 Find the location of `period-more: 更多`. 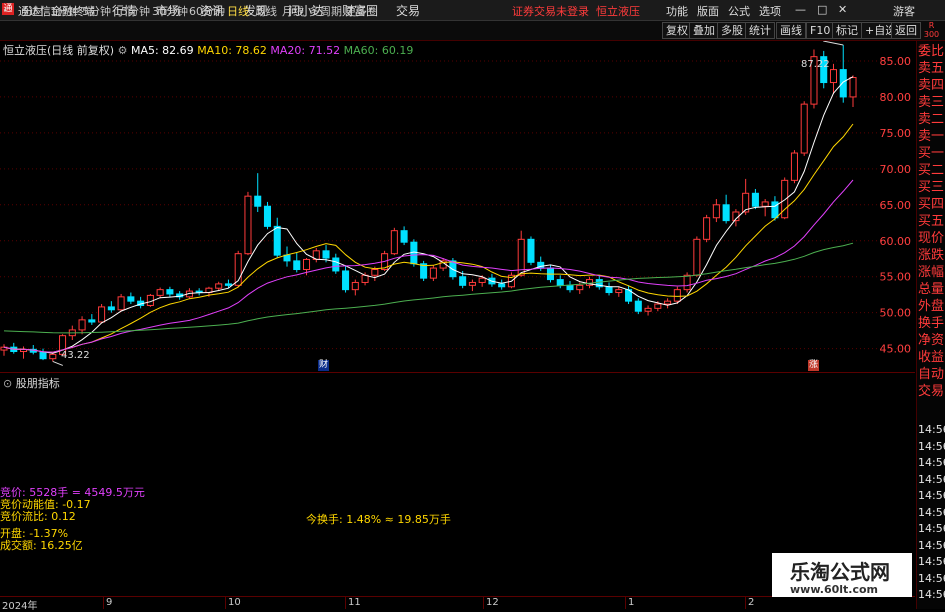

period-more: 更多 is located at coordinates (356, 11).